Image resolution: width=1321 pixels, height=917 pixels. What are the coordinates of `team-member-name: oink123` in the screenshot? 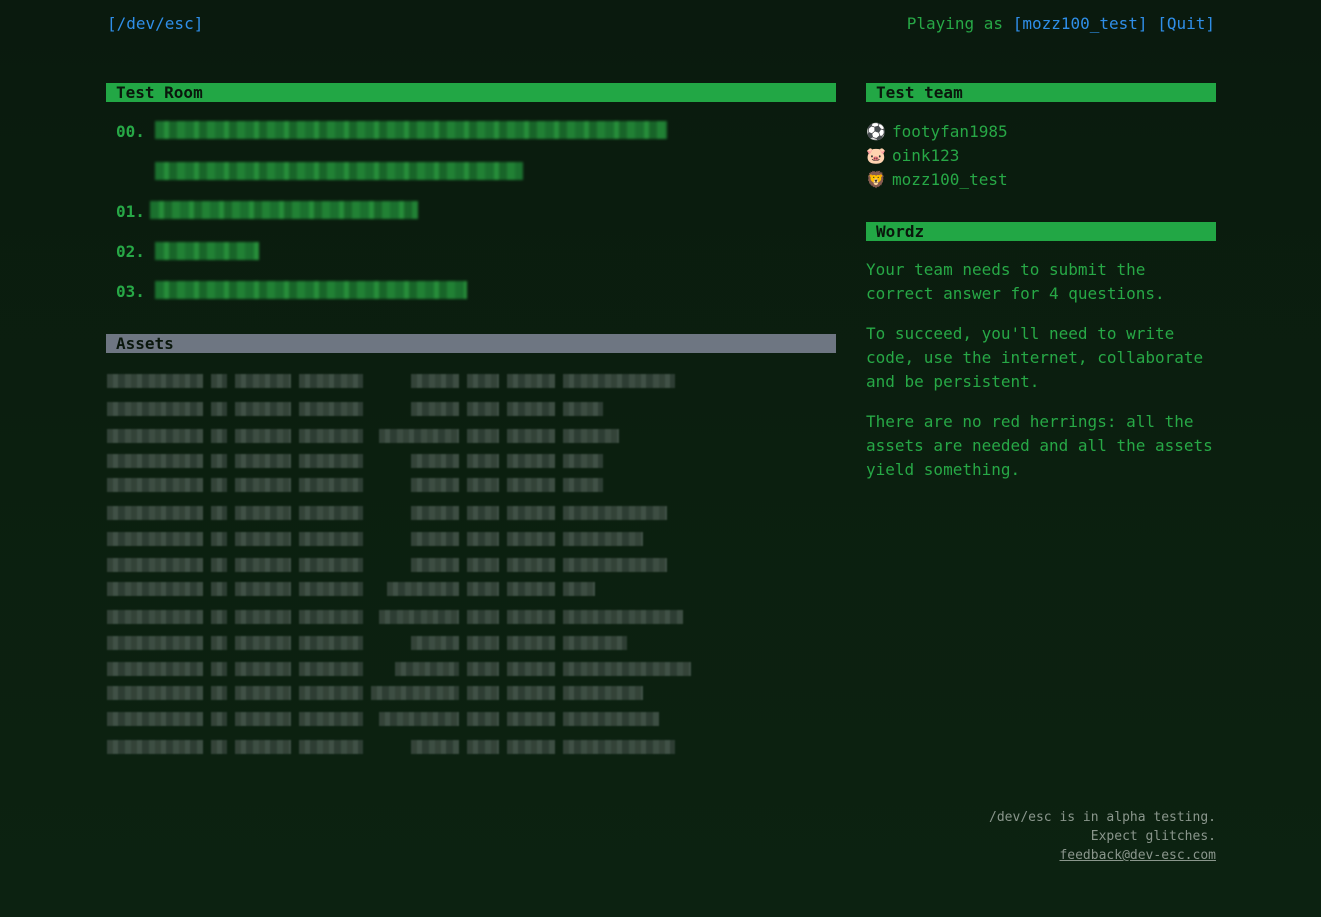 It's located at (926, 155).